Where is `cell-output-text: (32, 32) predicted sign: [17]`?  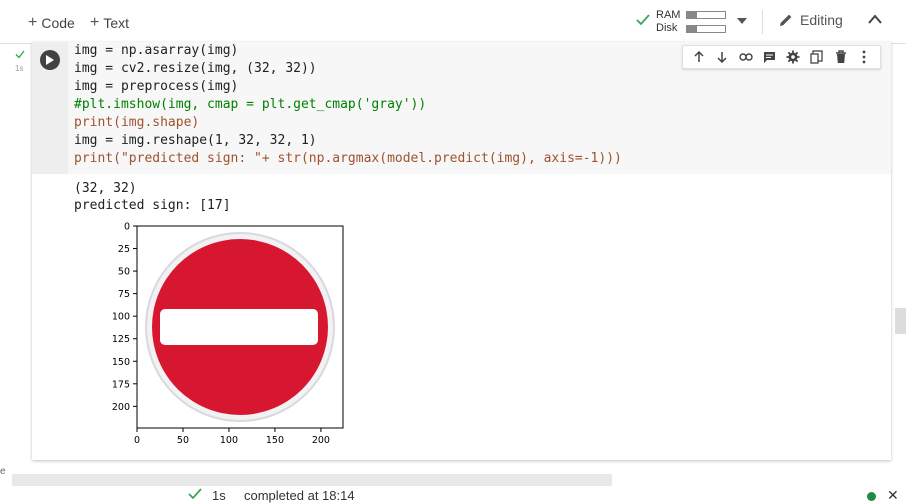 cell-output-text: (32, 32) predicted sign: [17] is located at coordinates (152, 197).